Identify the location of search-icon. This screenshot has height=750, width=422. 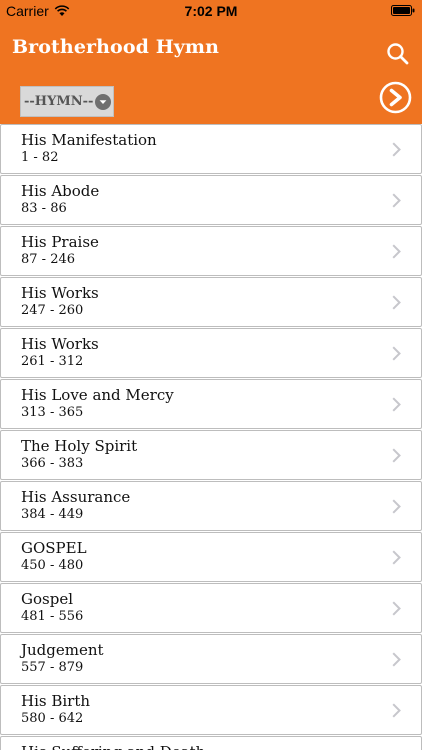
(398, 54).